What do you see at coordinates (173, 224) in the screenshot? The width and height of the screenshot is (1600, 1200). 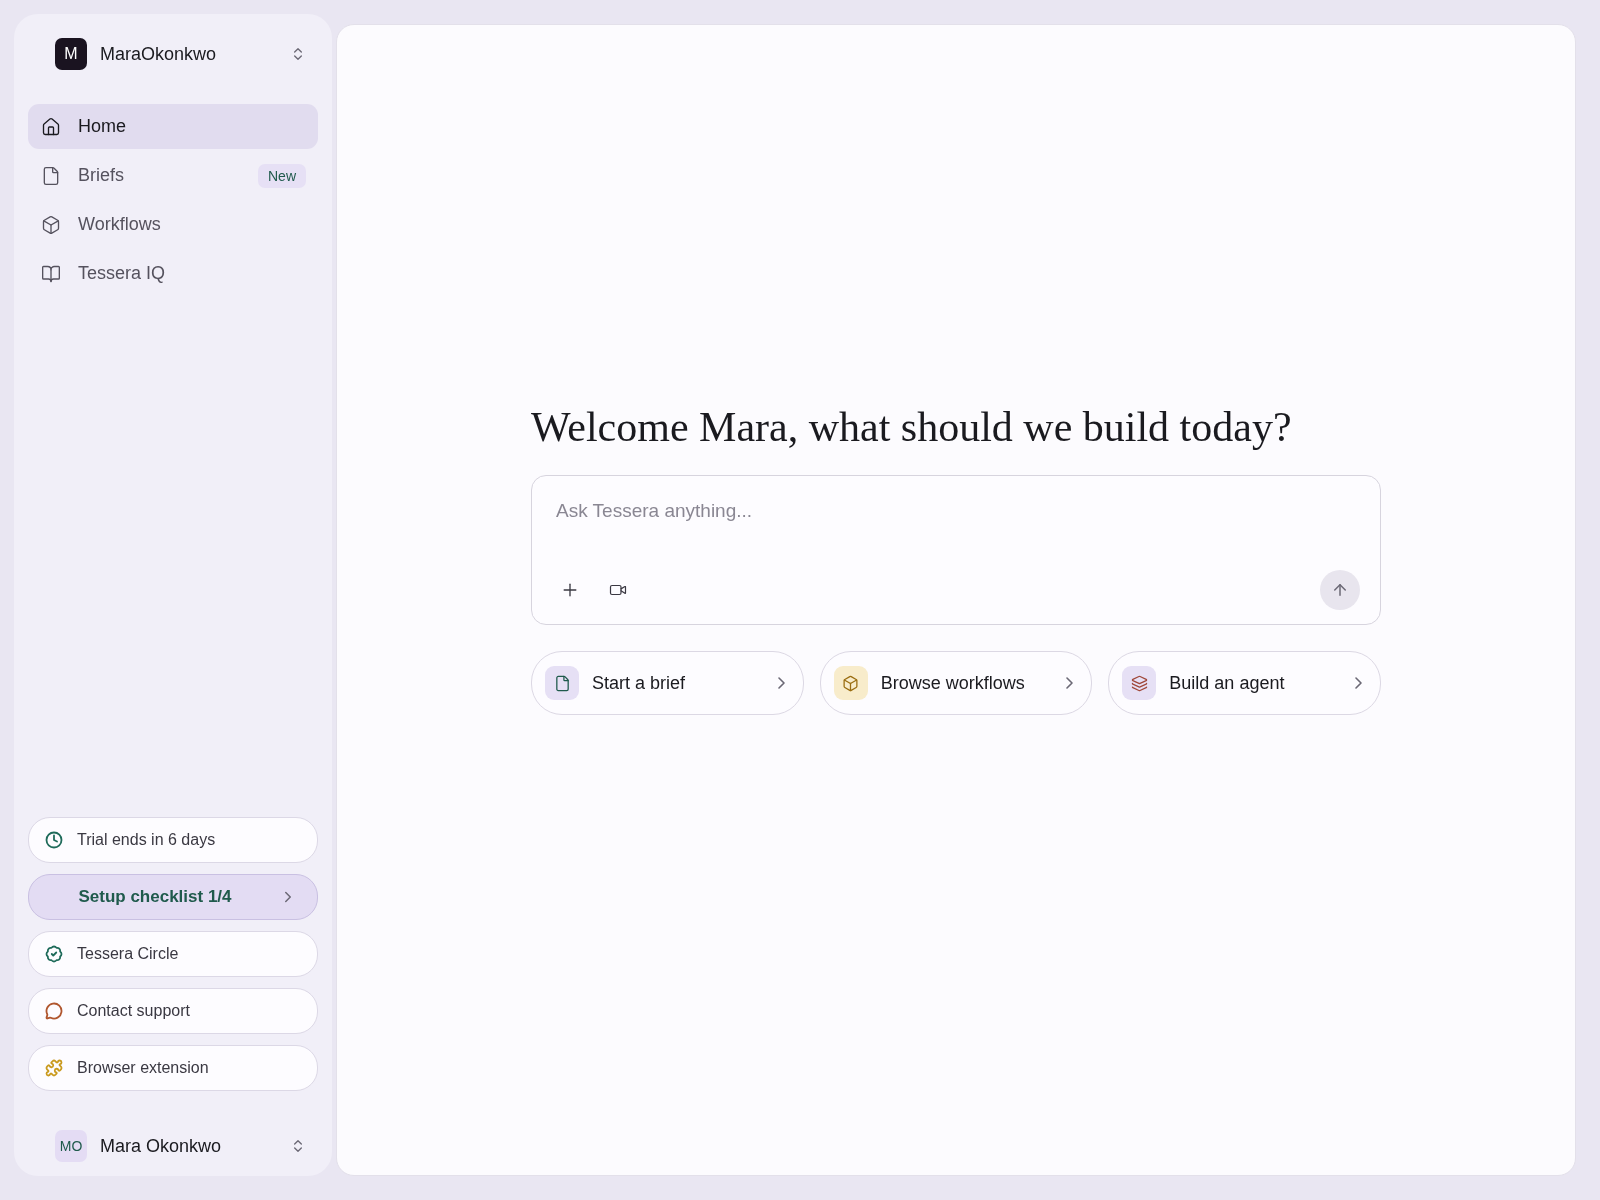 I see `nav-item: Workflows` at bounding box center [173, 224].